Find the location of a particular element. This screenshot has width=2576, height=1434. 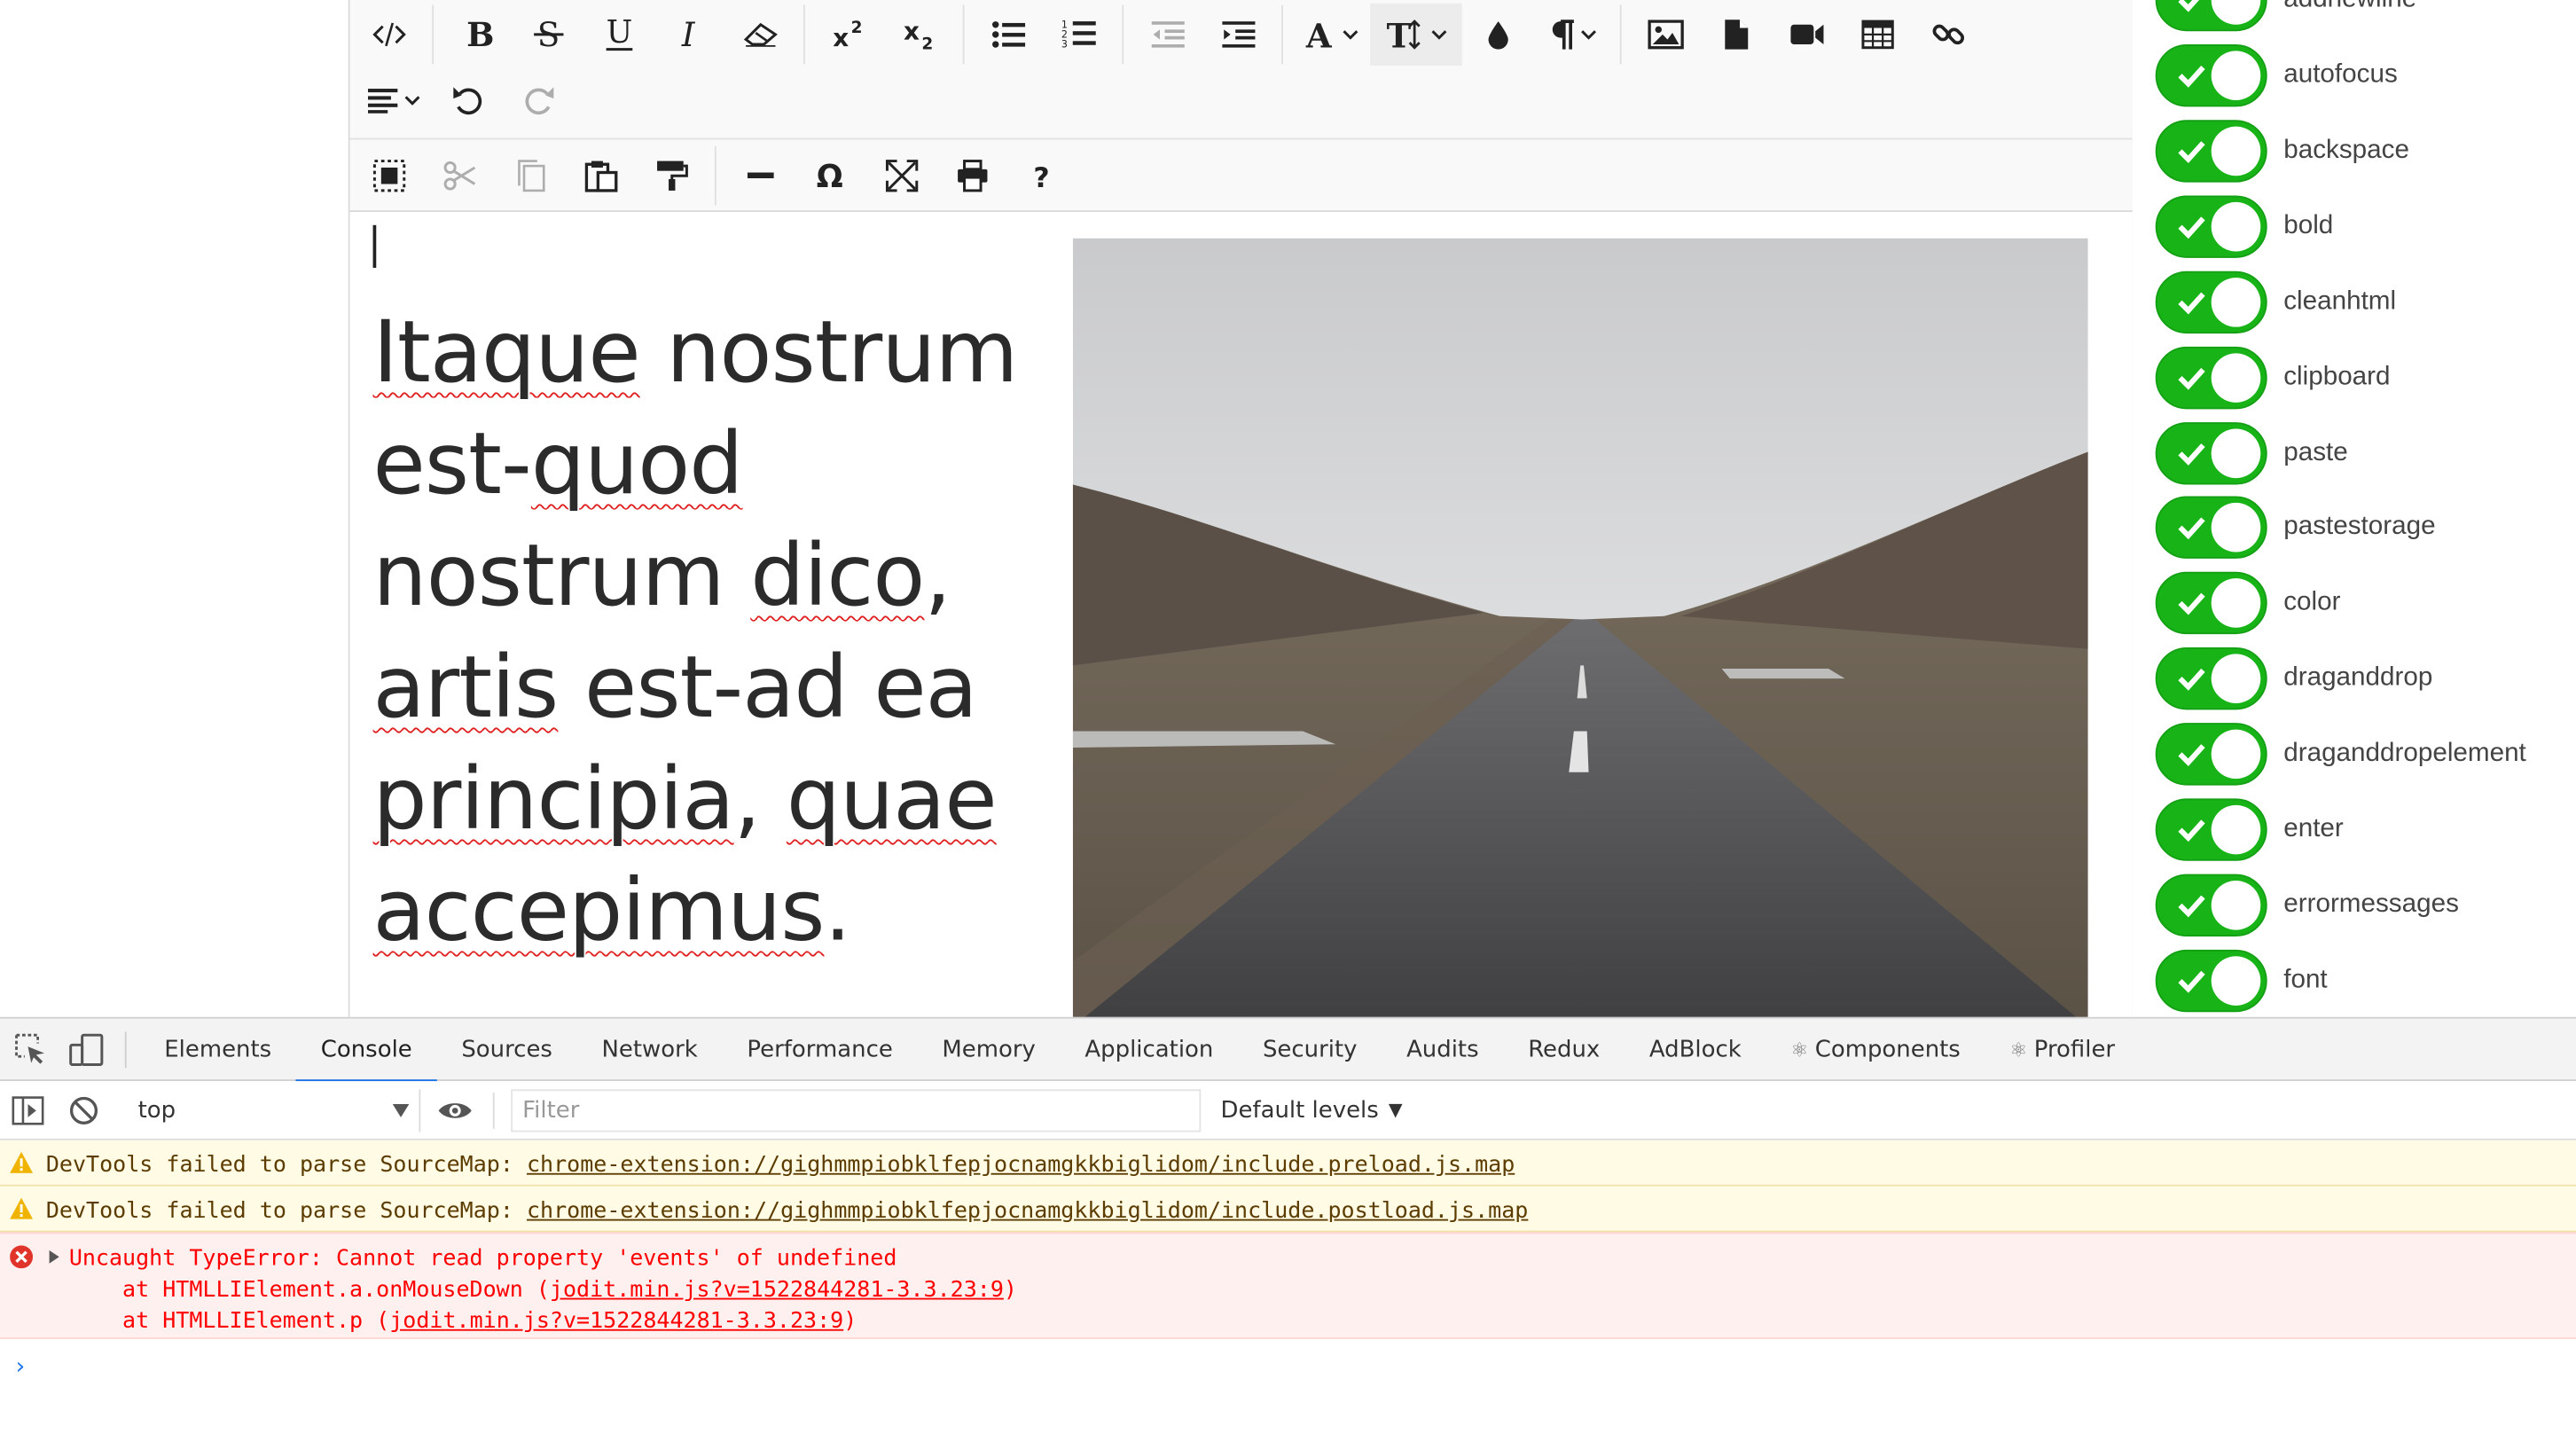

brush-button is located at coordinates (1497, 35).